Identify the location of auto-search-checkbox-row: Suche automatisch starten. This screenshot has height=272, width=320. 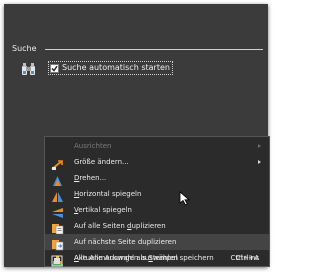
(110, 68).